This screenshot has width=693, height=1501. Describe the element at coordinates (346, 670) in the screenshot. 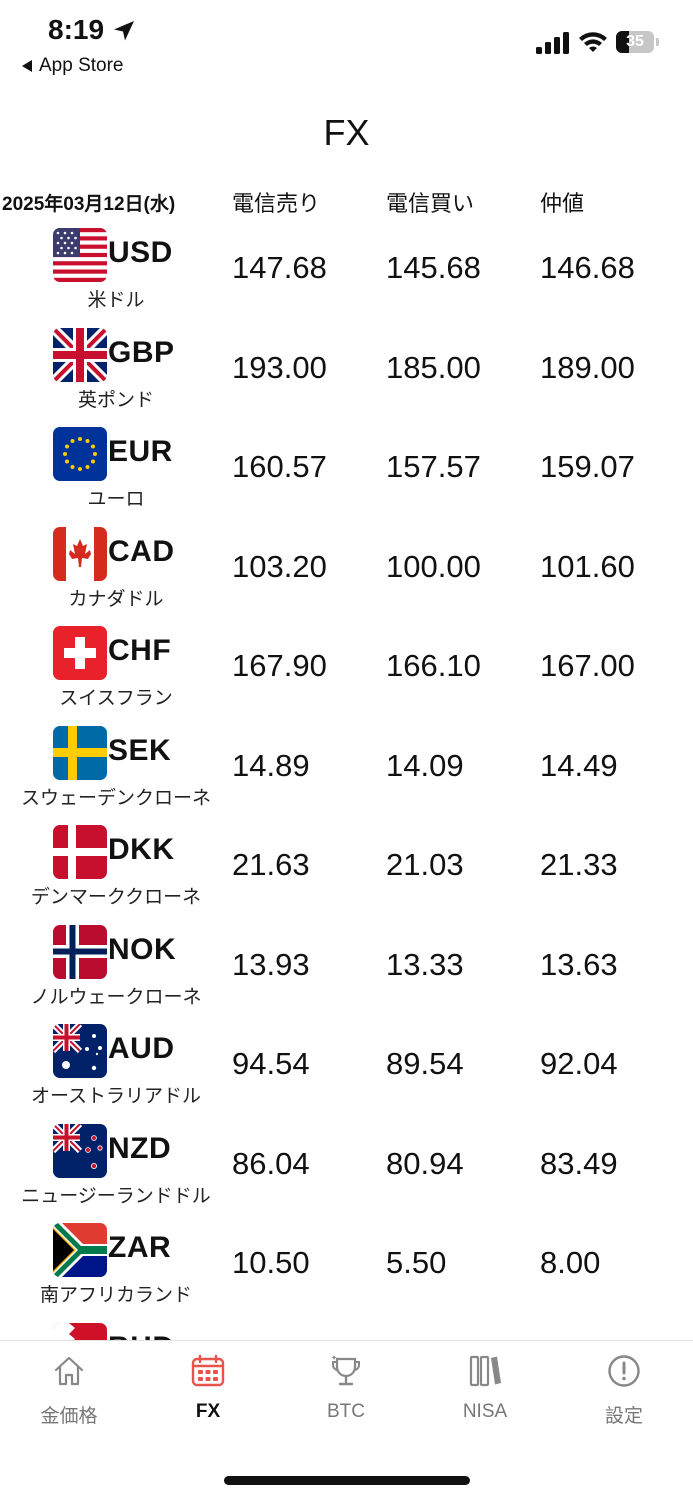

I see `currency-row-chf: CHF スイスフラン 167.90 166.10 167.00` at that location.